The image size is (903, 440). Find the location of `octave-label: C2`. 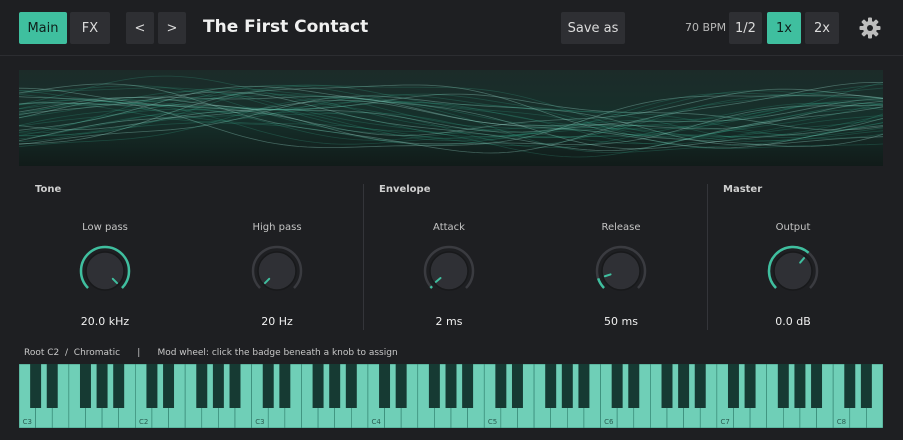

octave-label: C2 is located at coordinates (143, 422).